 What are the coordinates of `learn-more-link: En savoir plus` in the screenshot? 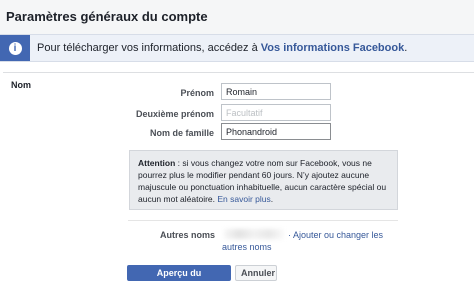 It's located at (243, 199).